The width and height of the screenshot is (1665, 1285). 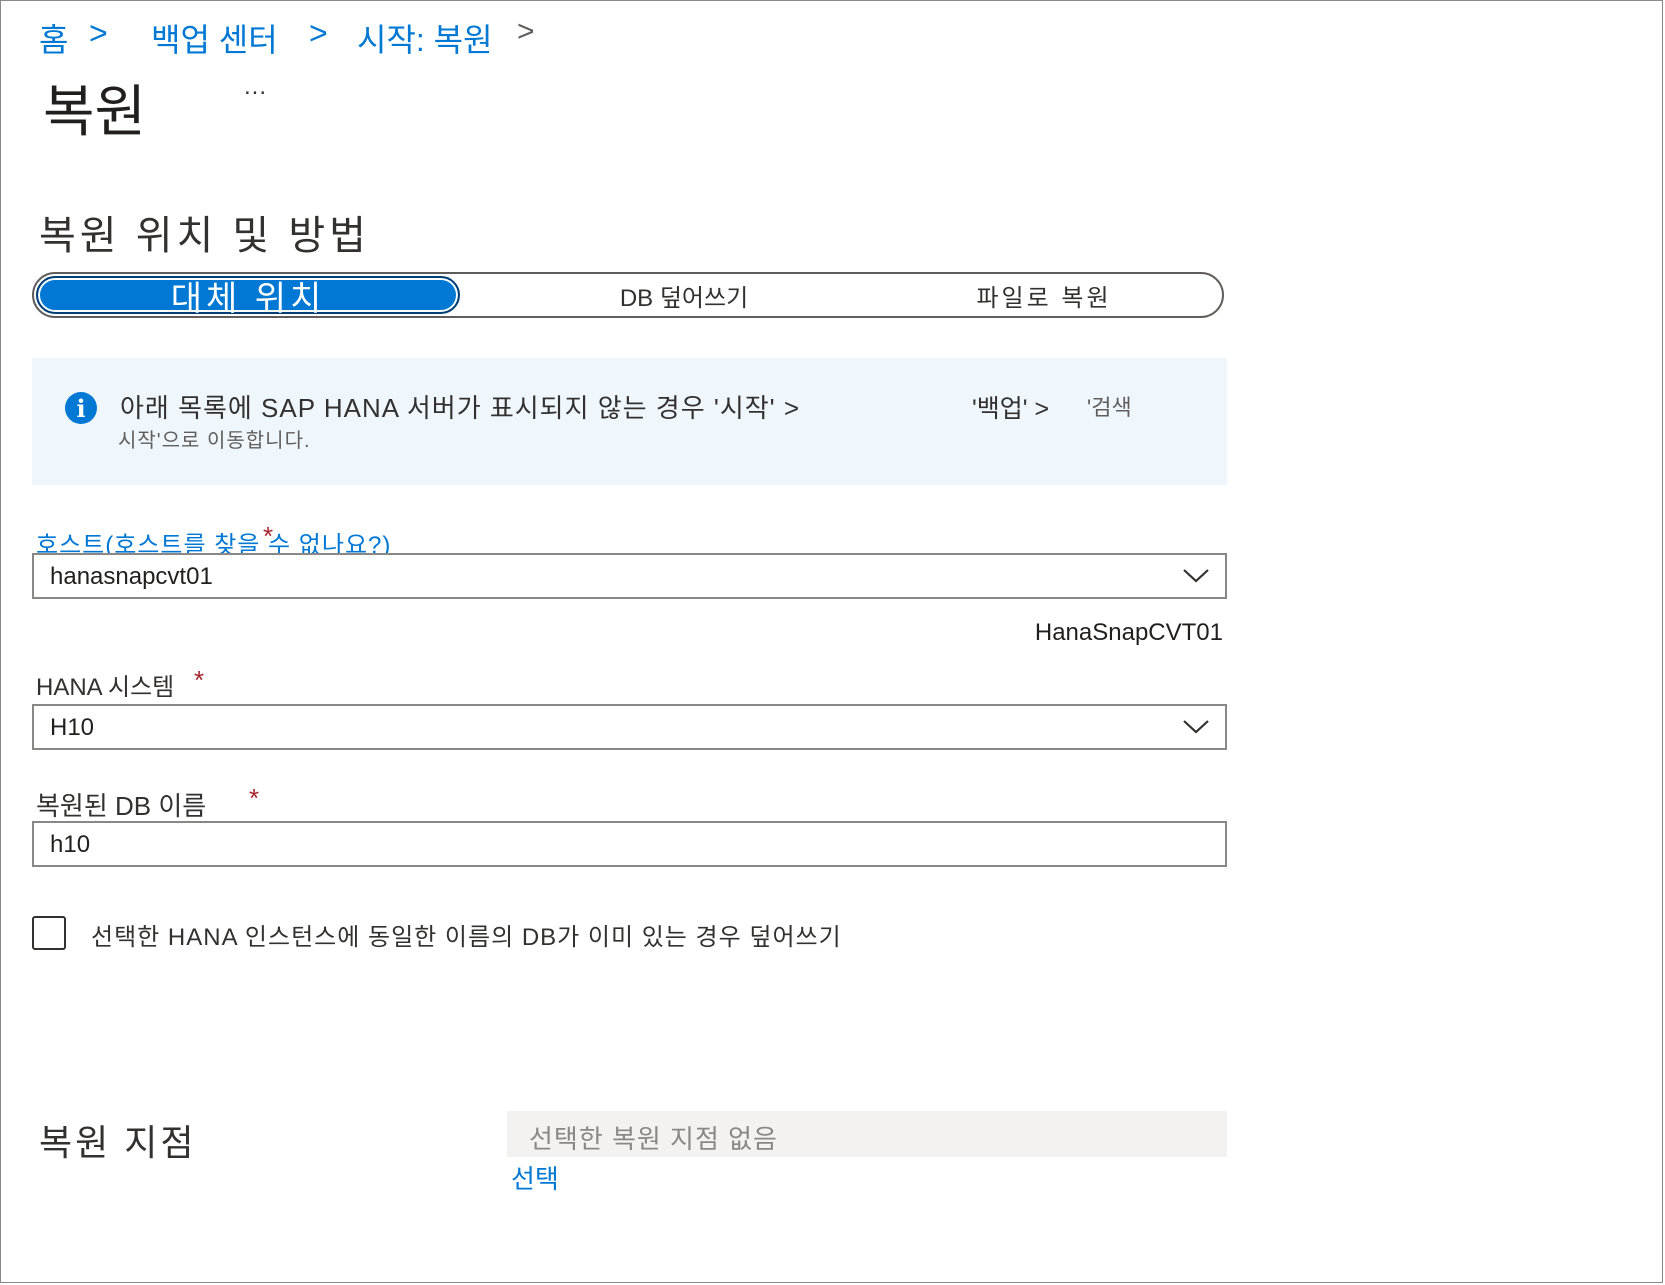 I want to click on breadcrumb-start-restore: 시작: 복원, so click(x=425, y=38).